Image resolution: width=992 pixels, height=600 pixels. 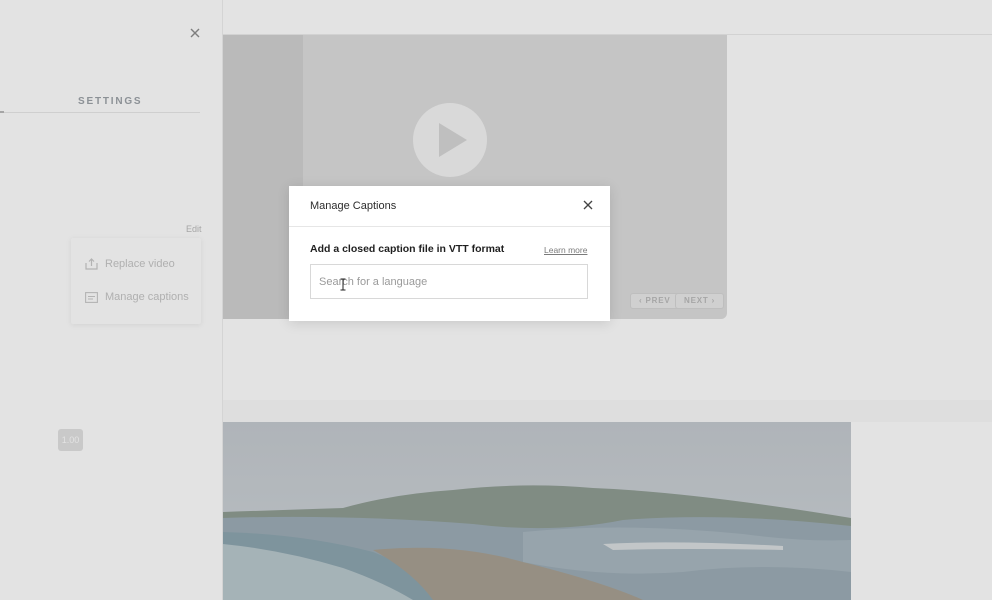 What do you see at coordinates (136, 281) in the screenshot?
I see `video-options-menu: Replace video Manage captions` at bounding box center [136, 281].